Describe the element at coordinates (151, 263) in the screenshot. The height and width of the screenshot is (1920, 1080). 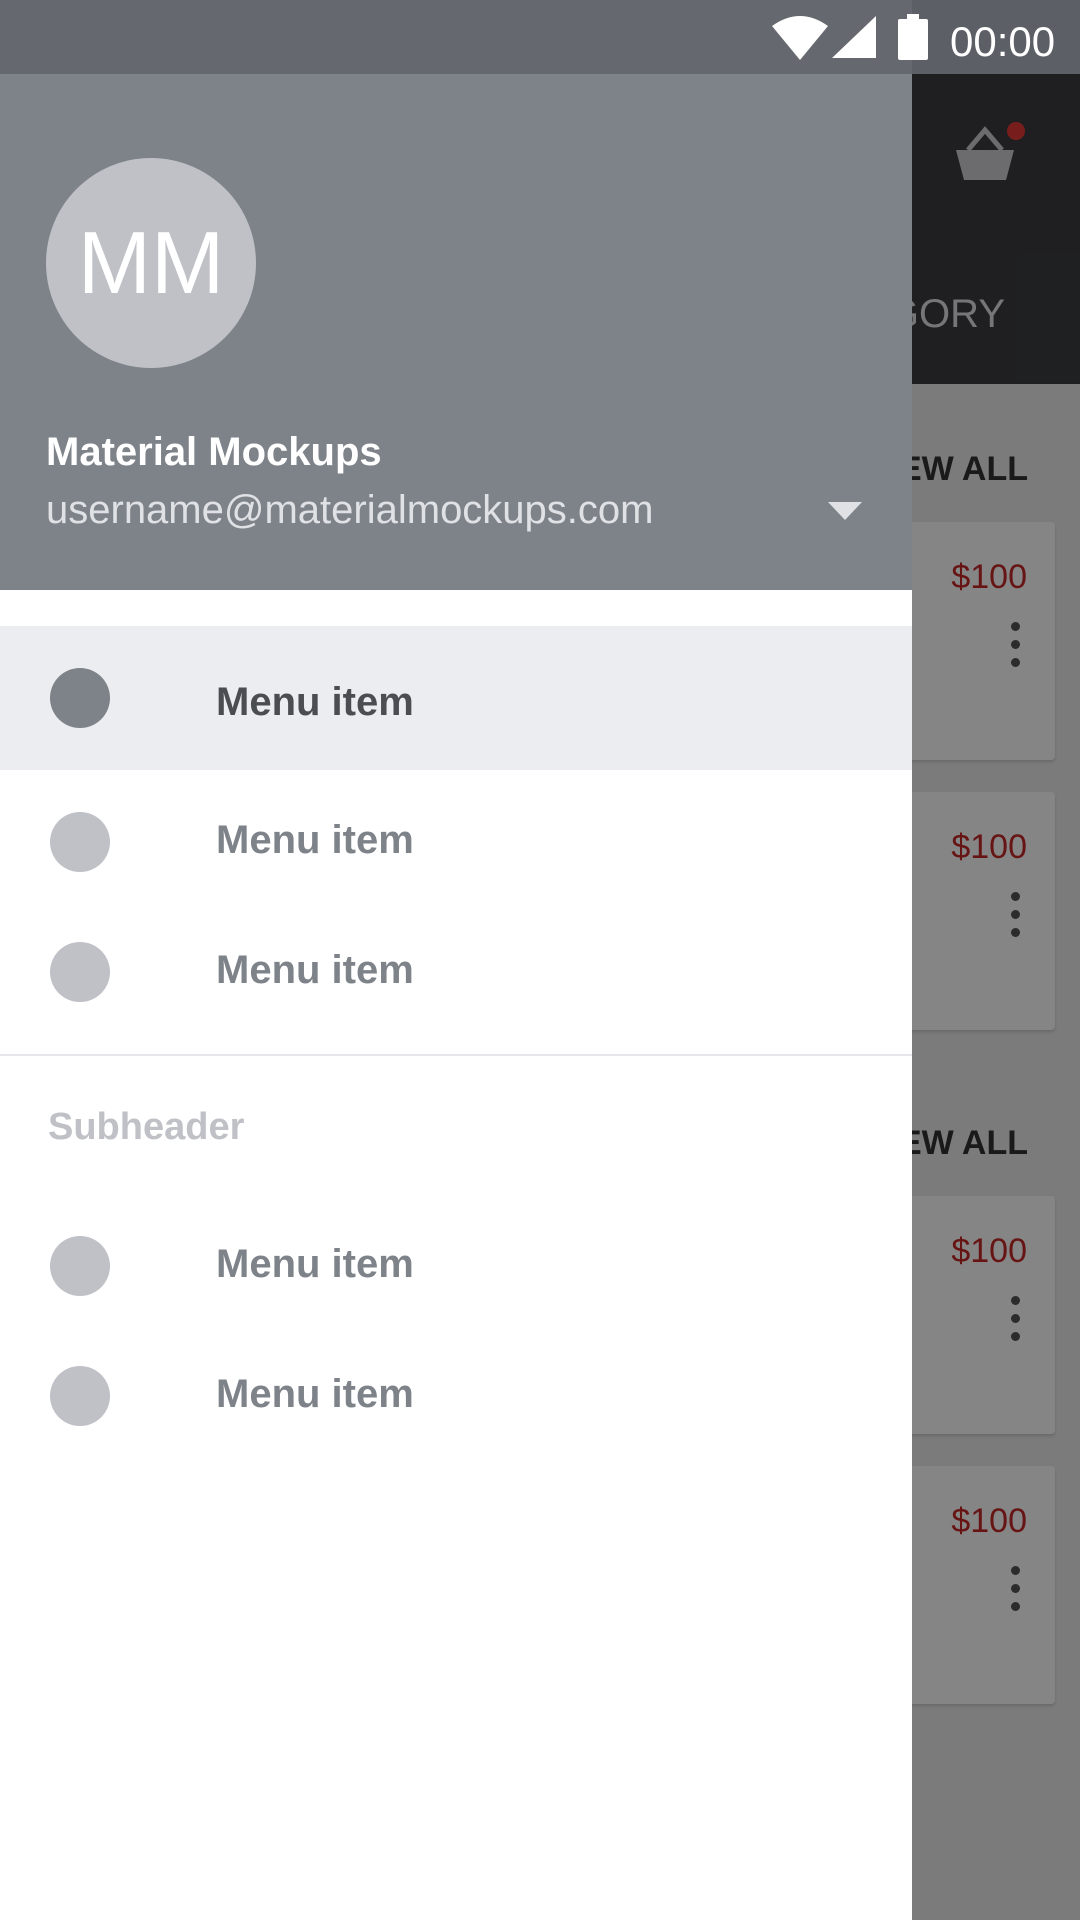
I see `avatar: MM` at that location.